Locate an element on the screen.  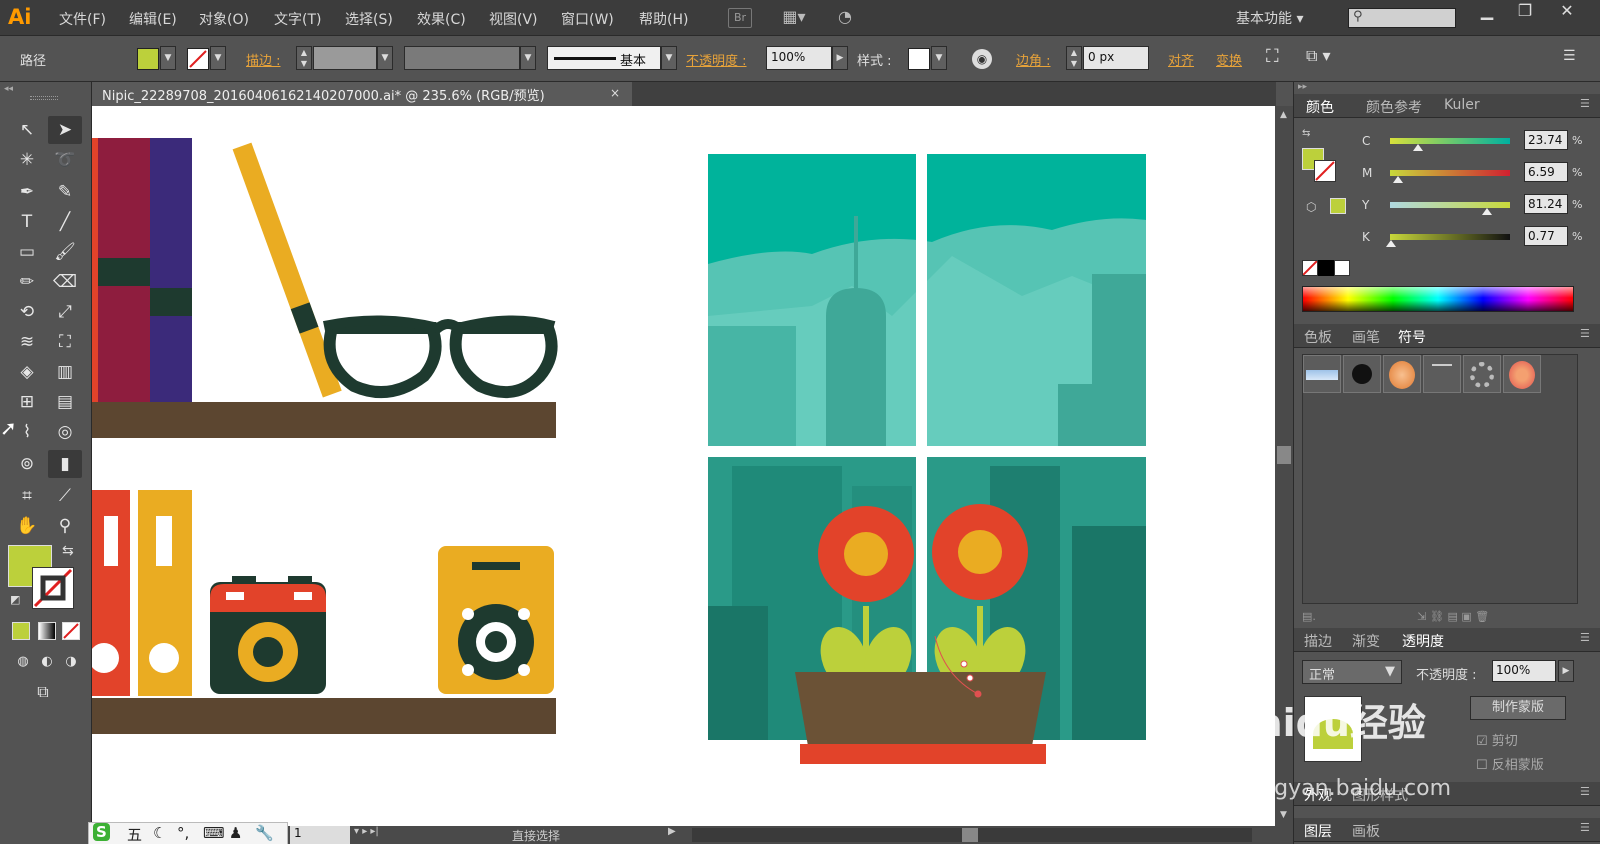
paintbrush-tool-icon: 🖌 is located at coordinates (65, 252).